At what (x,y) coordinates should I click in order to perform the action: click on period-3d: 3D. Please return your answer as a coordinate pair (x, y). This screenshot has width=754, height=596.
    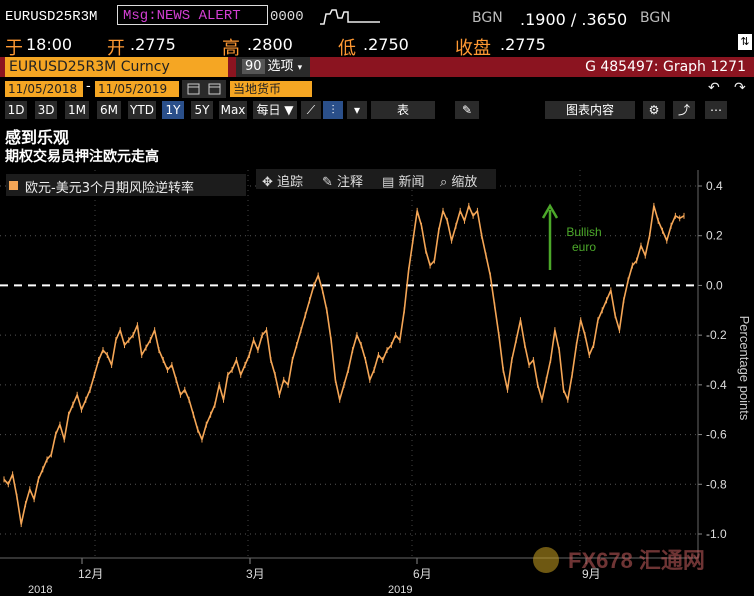
    Looking at the image, I should click on (46, 110).